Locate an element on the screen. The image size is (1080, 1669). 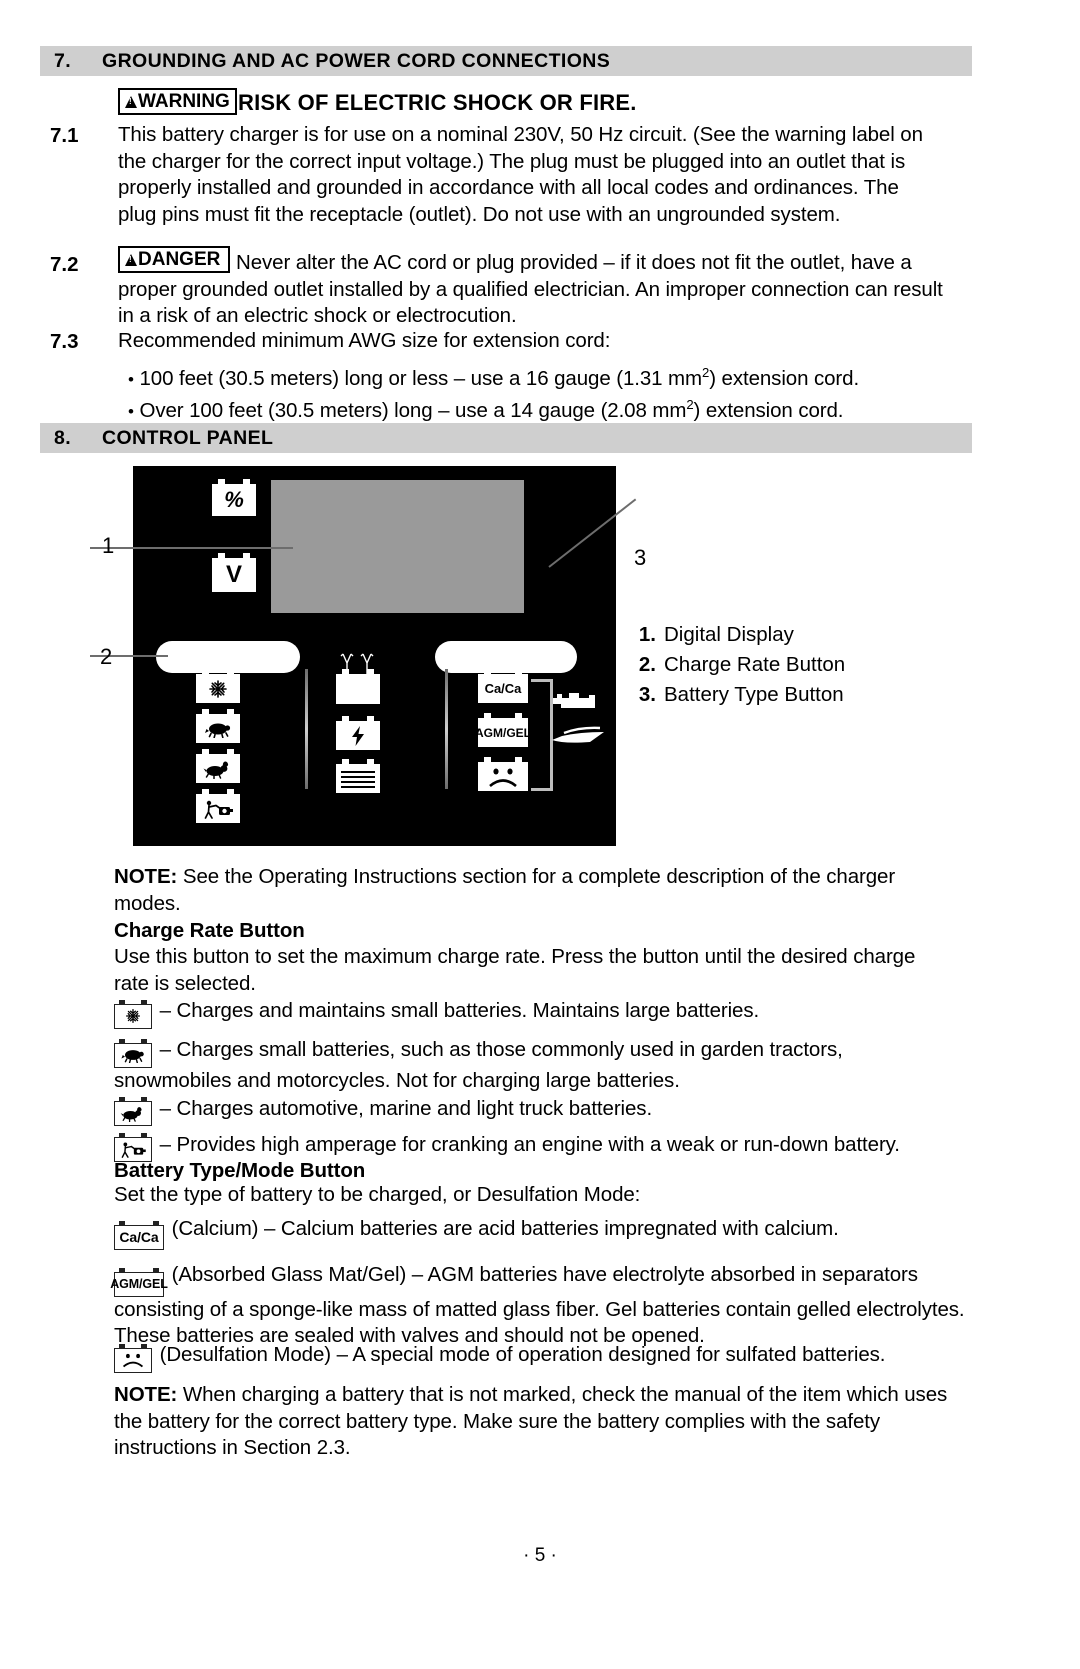
battery-type-button is located at coordinates (506, 657).